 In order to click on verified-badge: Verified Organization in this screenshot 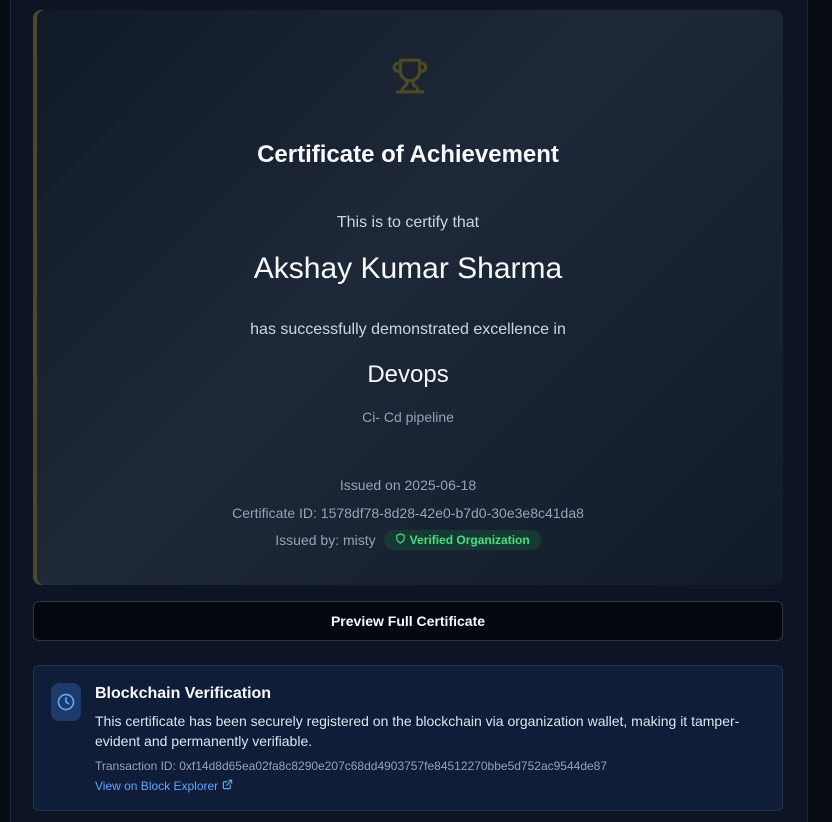, I will do `click(462, 540)`.